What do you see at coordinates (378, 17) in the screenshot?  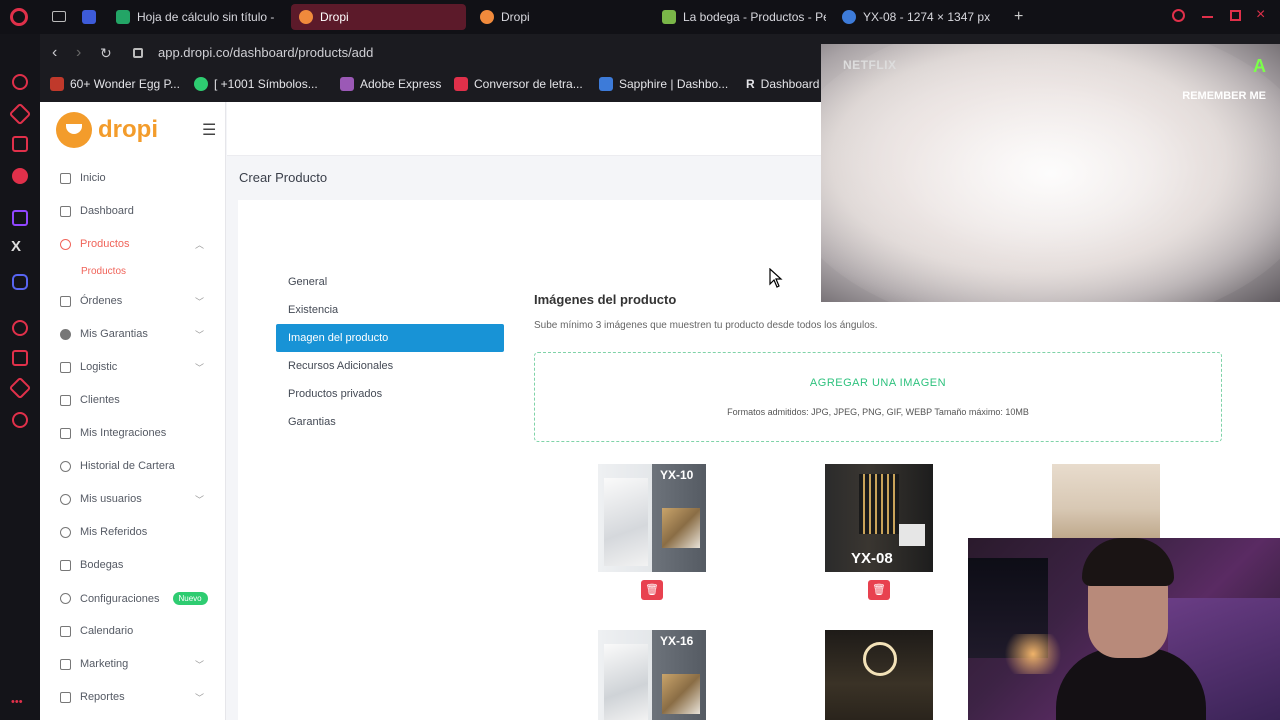 I see `tab-dropi-active: Dropi` at bounding box center [378, 17].